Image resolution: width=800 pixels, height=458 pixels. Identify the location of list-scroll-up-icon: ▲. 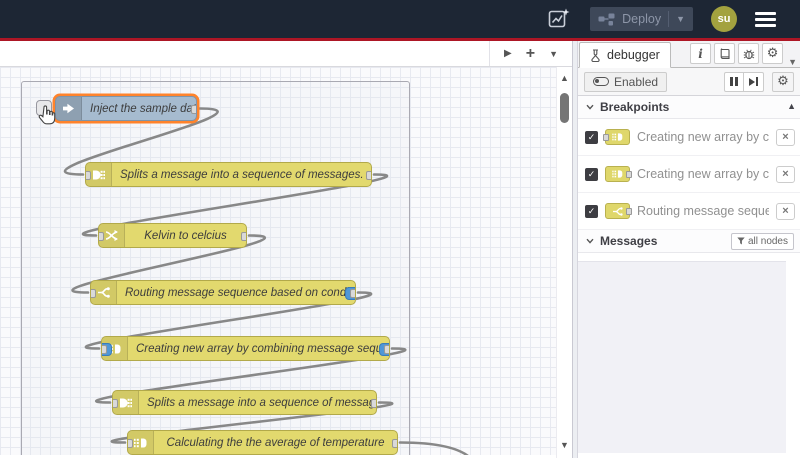
(791, 106).